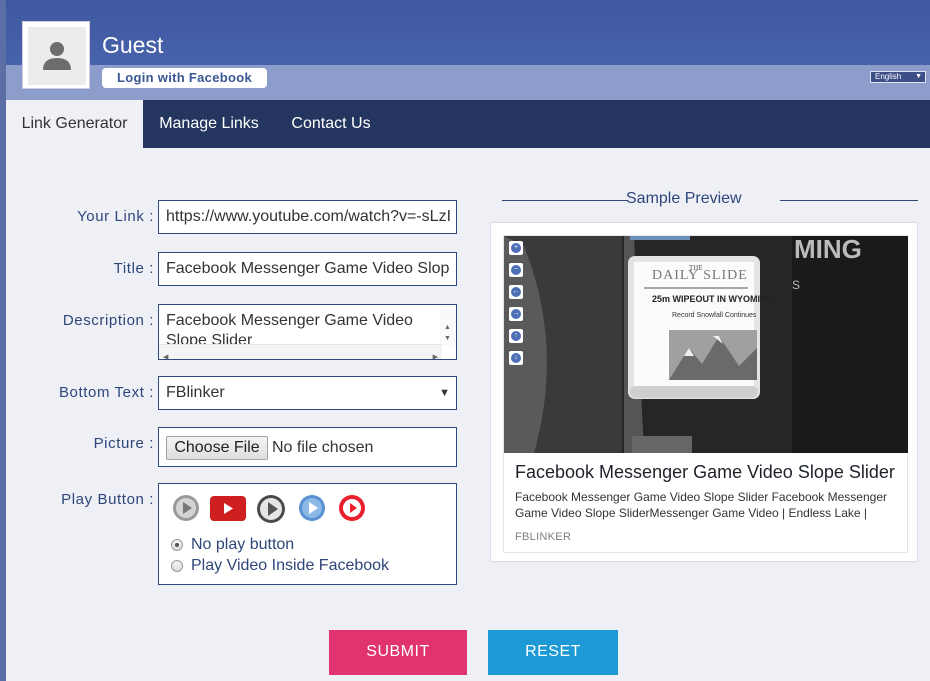 This screenshot has height=681, width=930. I want to click on divider-right, so click(849, 200).